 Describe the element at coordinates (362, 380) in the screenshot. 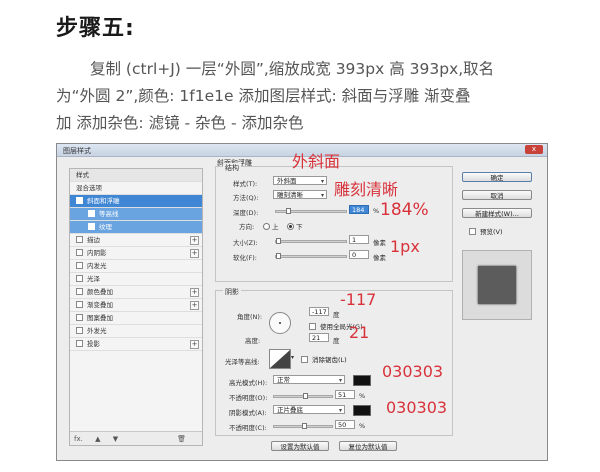

I see `highlight-color-swatch` at that location.